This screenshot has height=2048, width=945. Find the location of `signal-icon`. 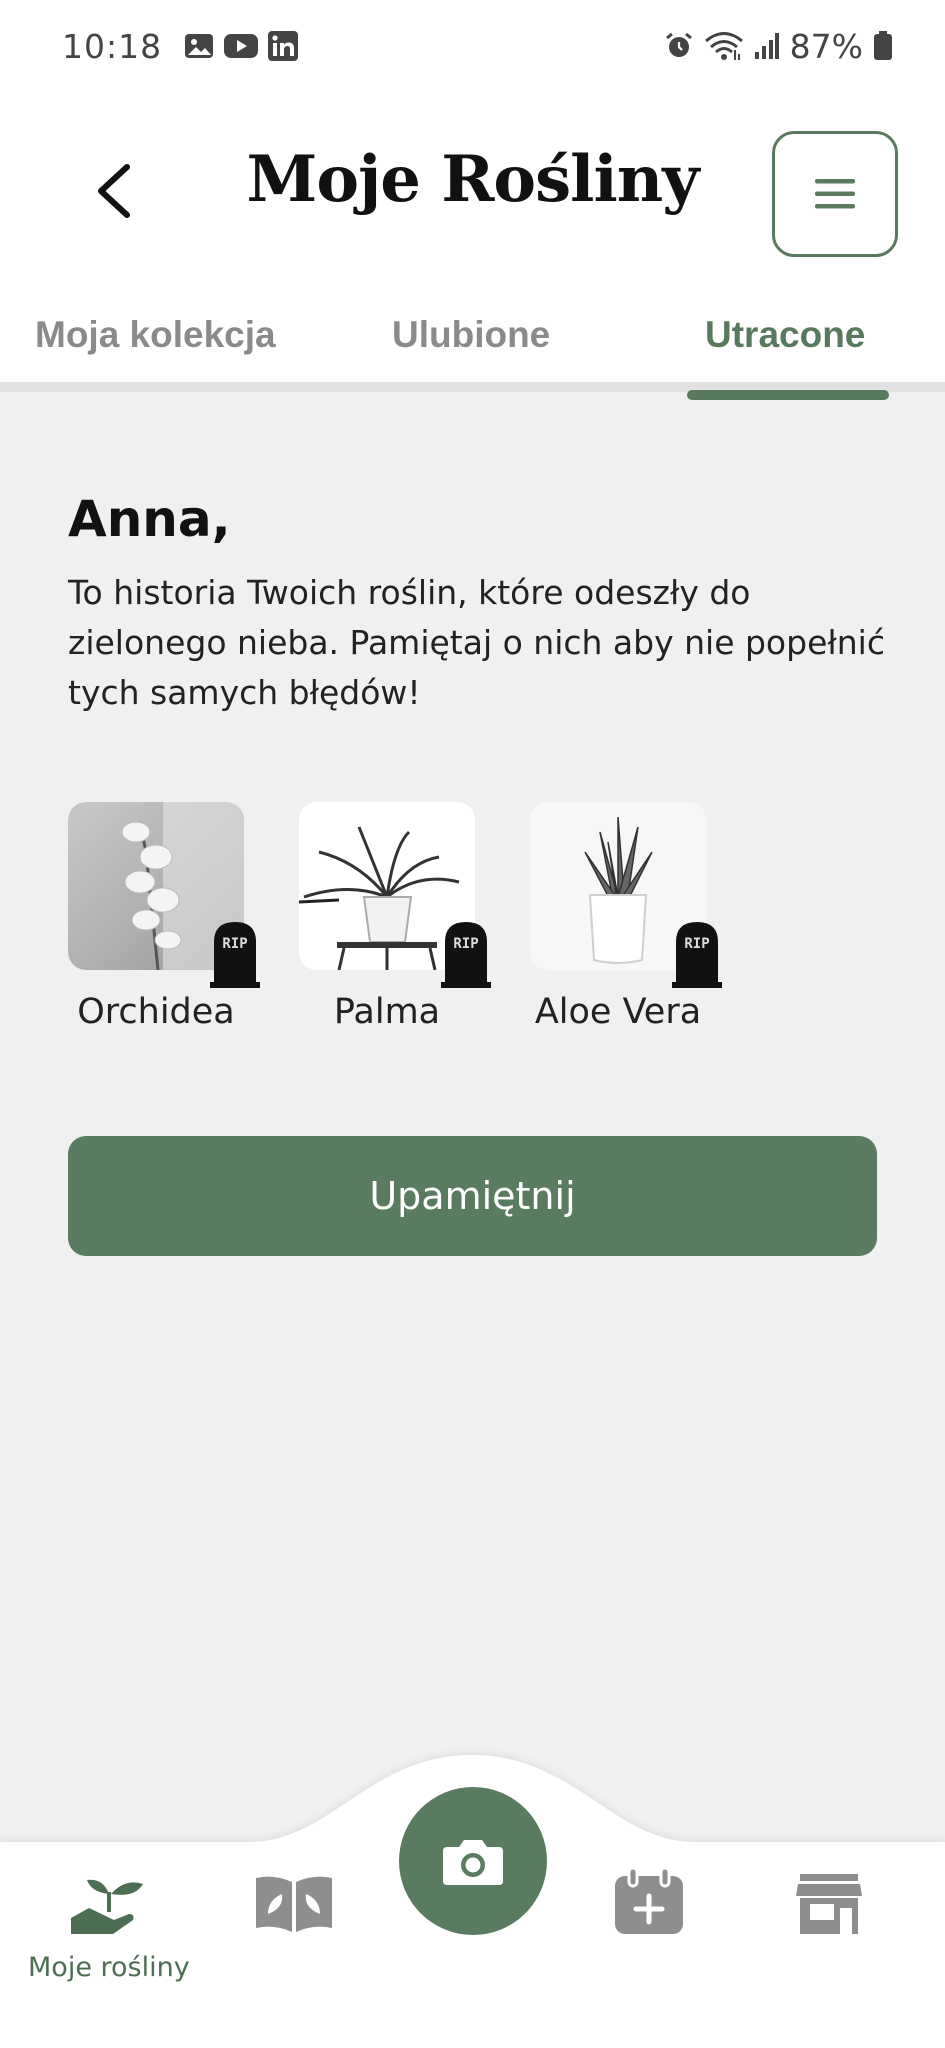

signal-icon is located at coordinates (767, 46).